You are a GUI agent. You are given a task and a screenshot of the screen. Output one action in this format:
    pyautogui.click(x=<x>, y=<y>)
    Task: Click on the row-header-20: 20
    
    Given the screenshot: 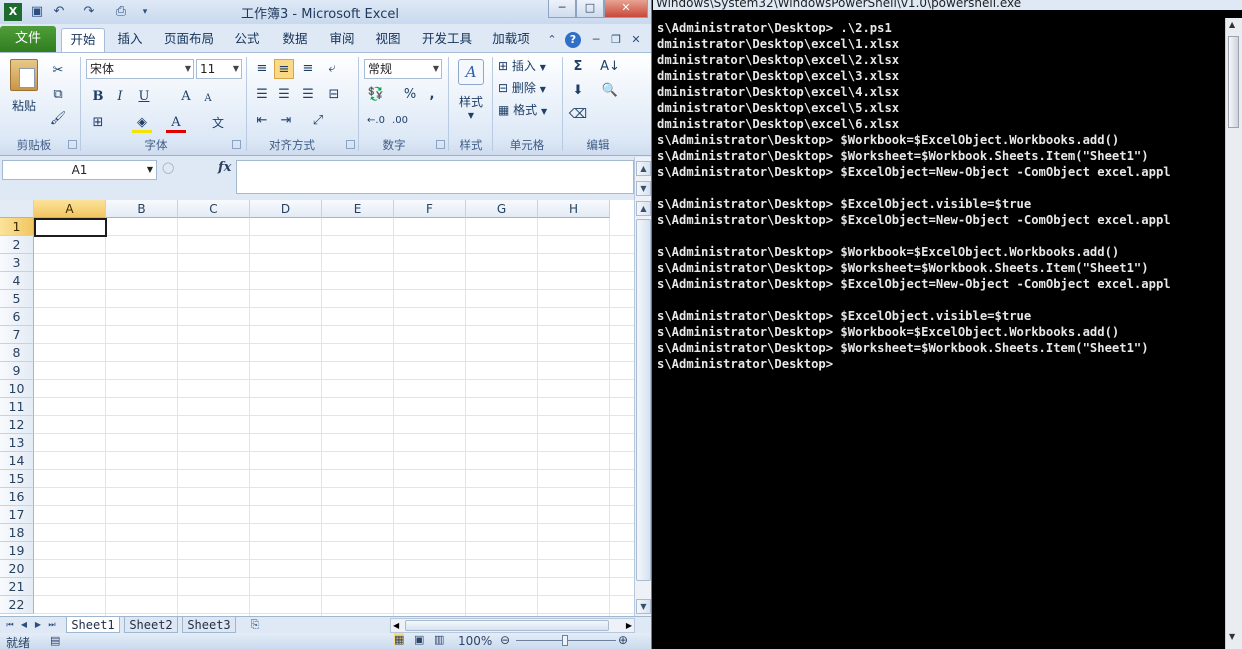 What is the action you would take?
    pyautogui.click(x=17, y=569)
    